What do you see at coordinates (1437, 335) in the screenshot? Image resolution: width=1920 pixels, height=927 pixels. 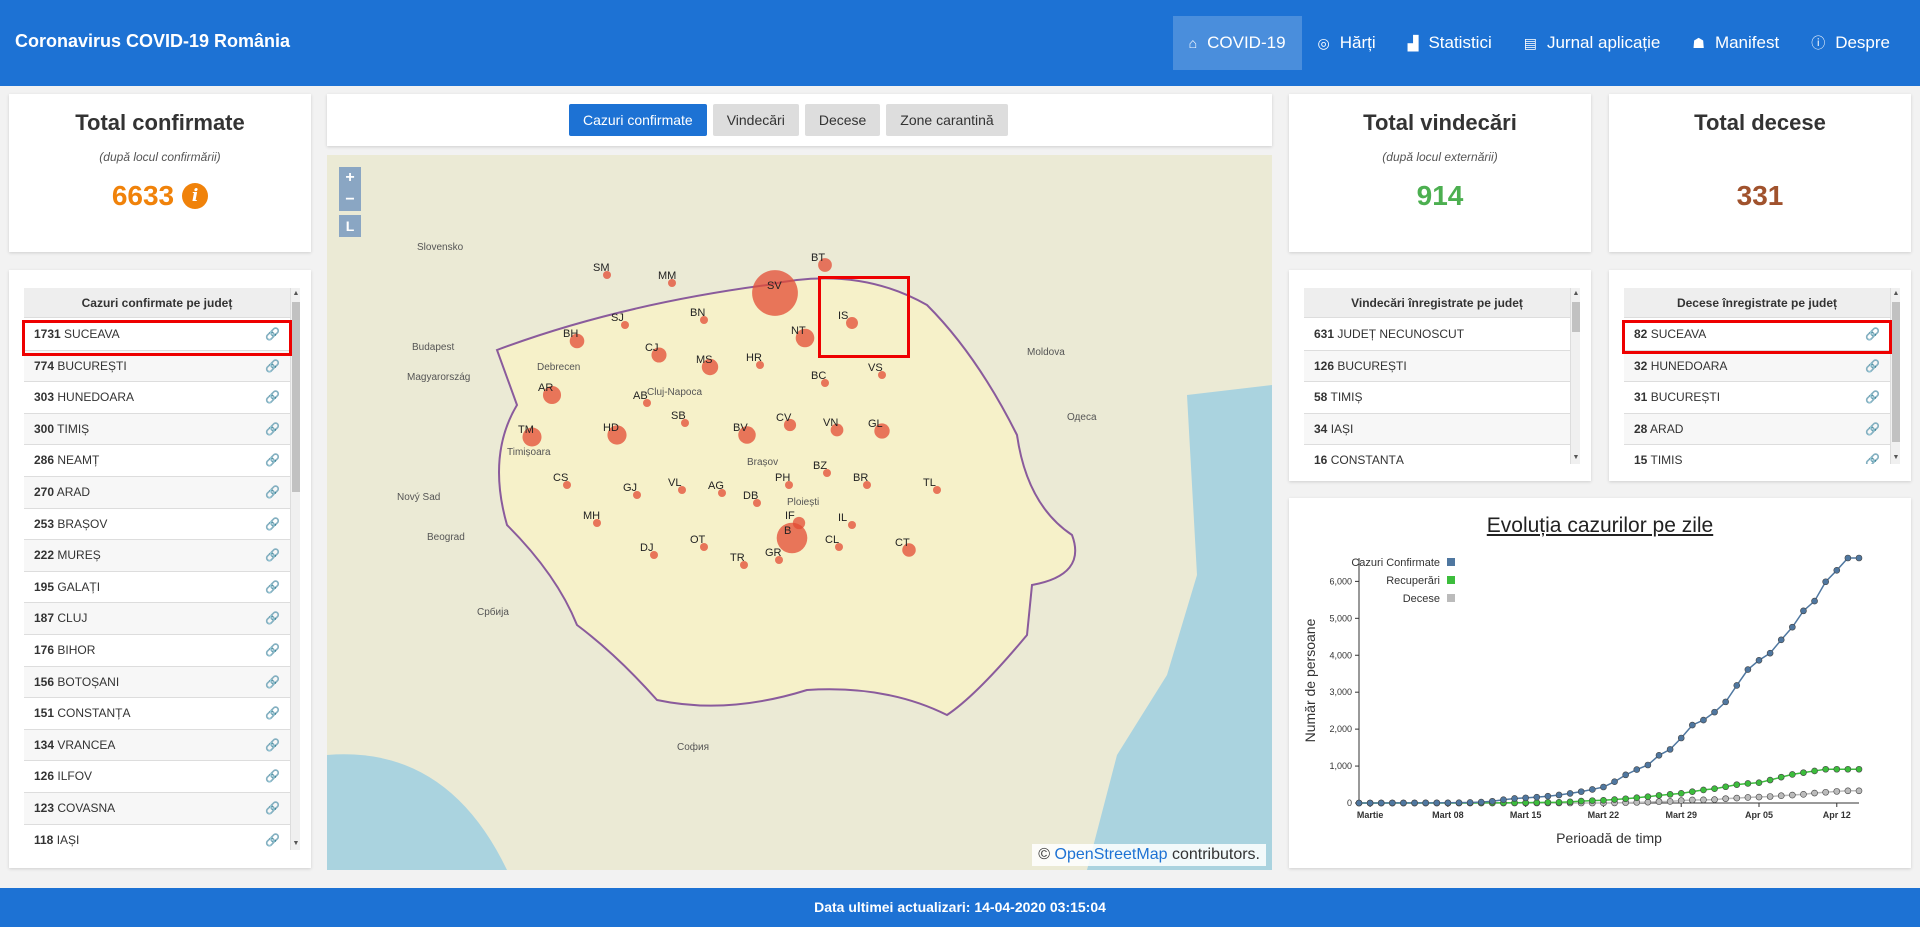 I see `list-item: 631 JUDEȚ NECUNOSCUT` at bounding box center [1437, 335].